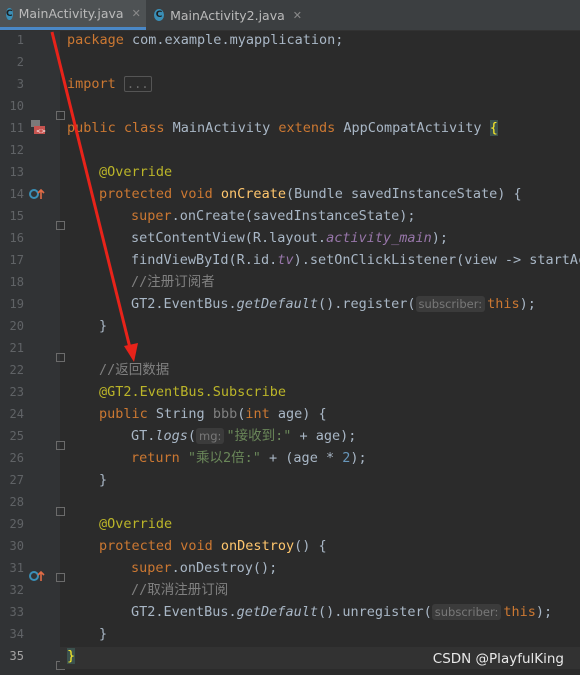  Describe the element at coordinates (16, 546) in the screenshot. I see `line-number: 30` at that location.